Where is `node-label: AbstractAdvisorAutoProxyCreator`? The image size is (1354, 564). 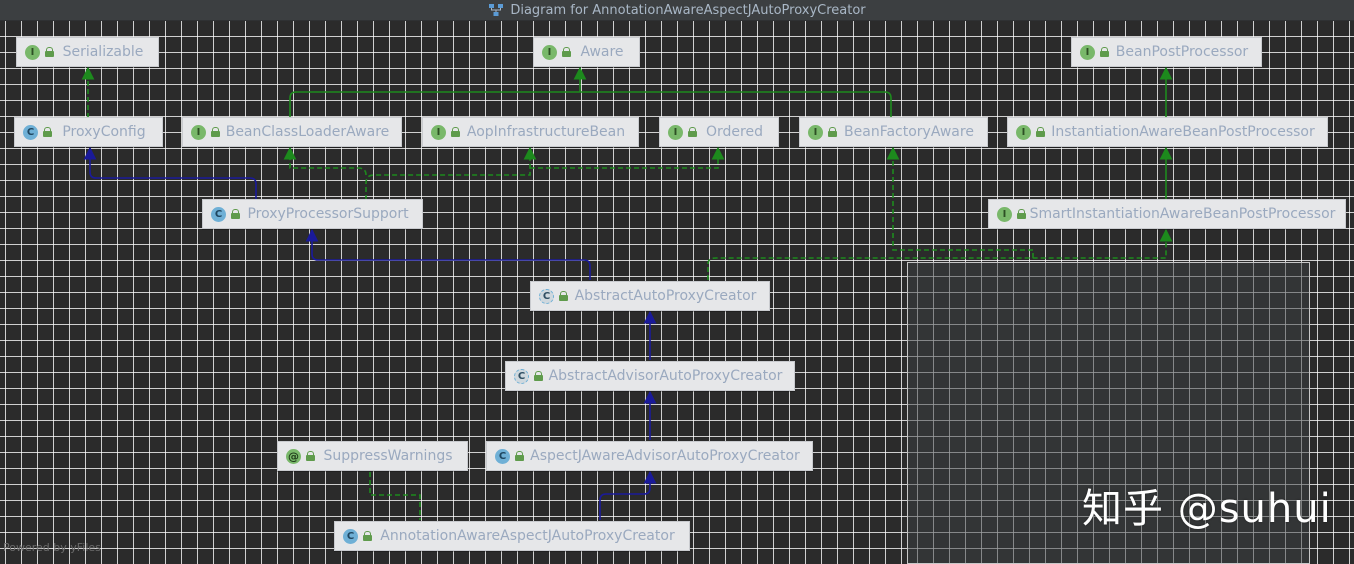
node-label: AbstractAdvisorAutoProxyCreator is located at coordinates (665, 376).